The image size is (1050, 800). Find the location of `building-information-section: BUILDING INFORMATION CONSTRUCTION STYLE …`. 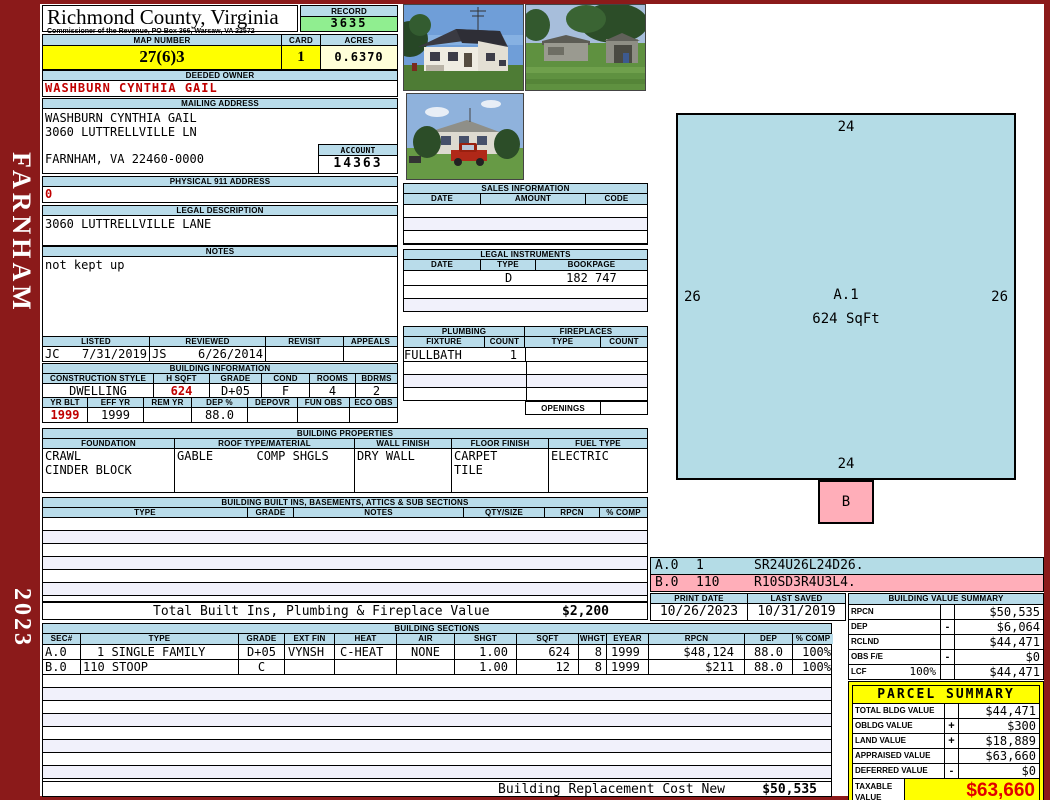

building-information-section: BUILDING INFORMATION CONSTRUCTION STYLE … is located at coordinates (220, 393).